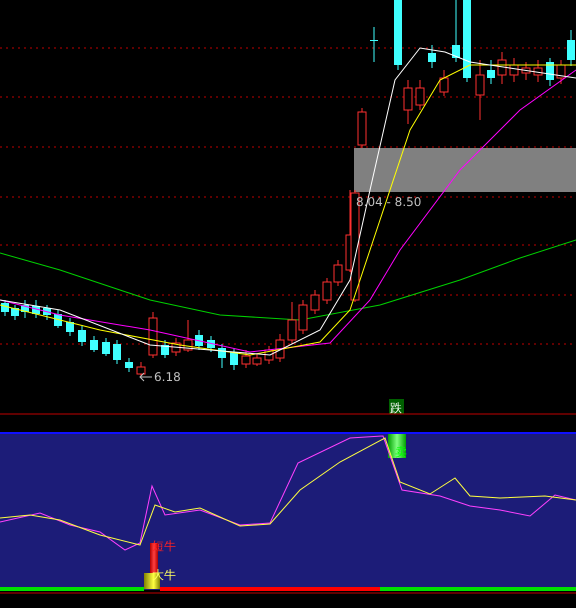 The width and height of the screenshot is (576, 608). What do you see at coordinates (145, 377) in the screenshot?
I see `arrow-icon` at bounding box center [145, 377].